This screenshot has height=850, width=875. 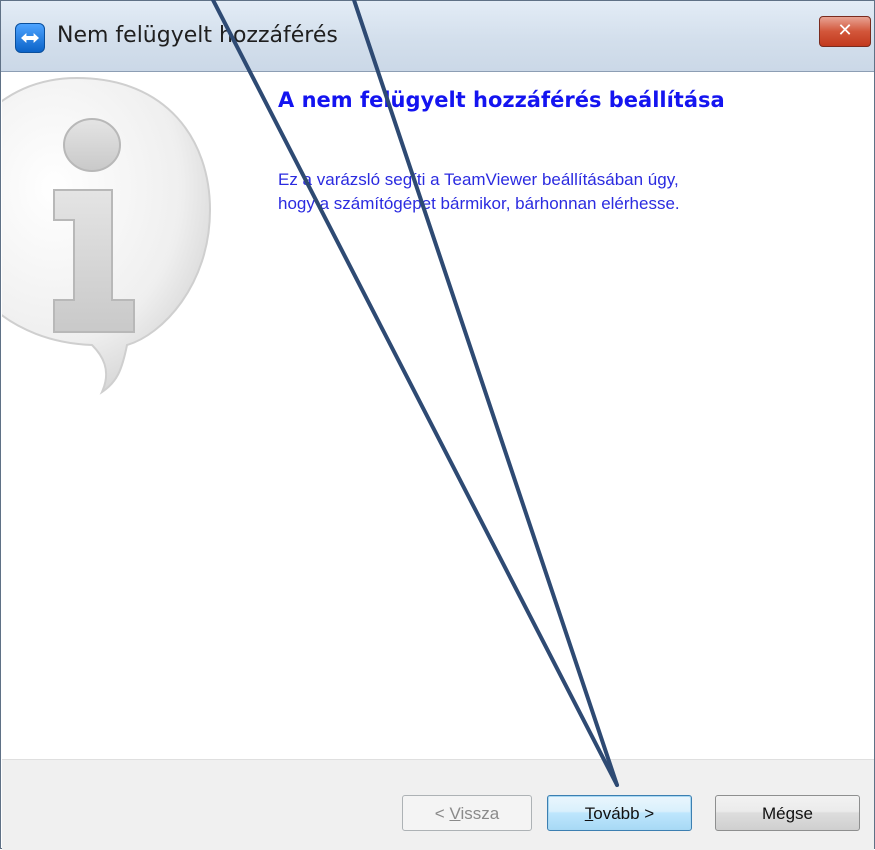 What do you see at coordinates (619, 813) in the screenshot?
I see `next-button: Tovább >` at bounding box center [619, 813].